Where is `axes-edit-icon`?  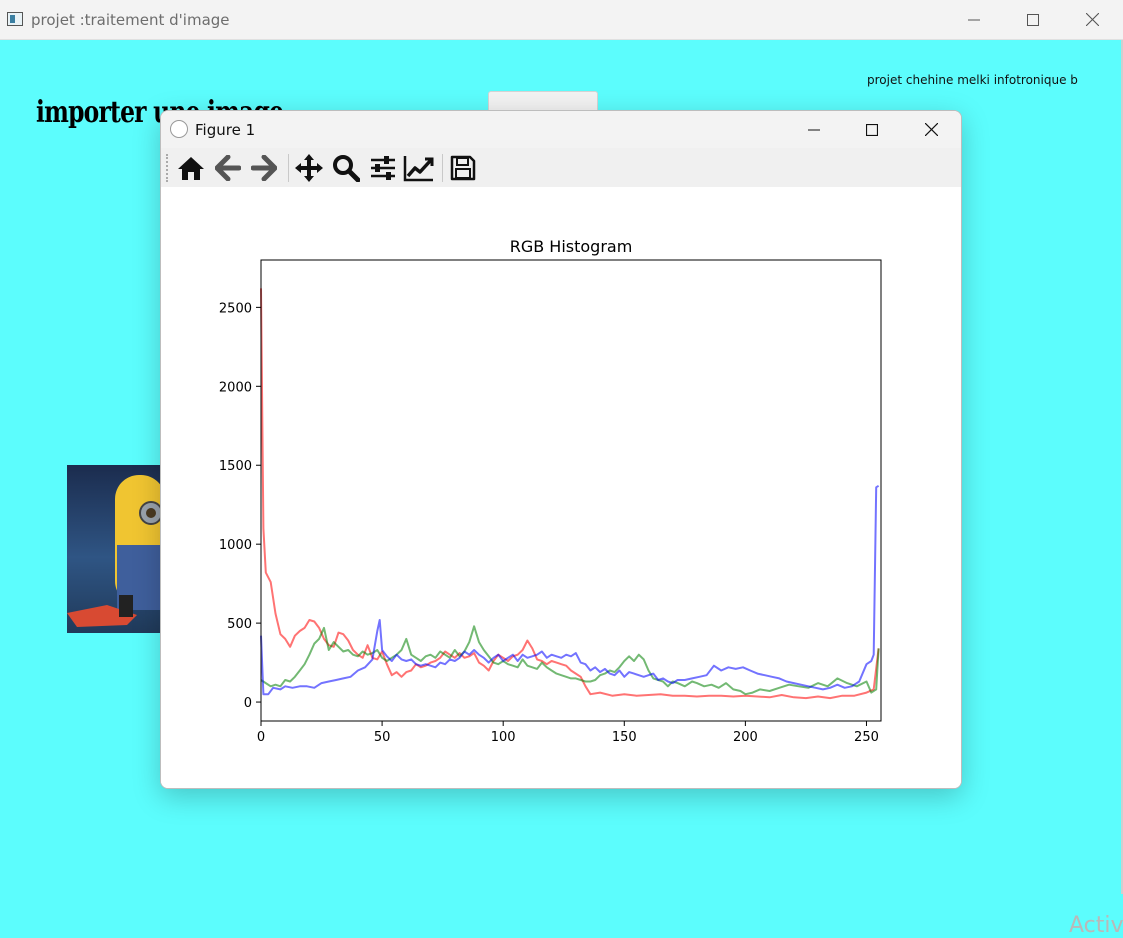
axes-edit-icon is located at coordinates (418, 169).